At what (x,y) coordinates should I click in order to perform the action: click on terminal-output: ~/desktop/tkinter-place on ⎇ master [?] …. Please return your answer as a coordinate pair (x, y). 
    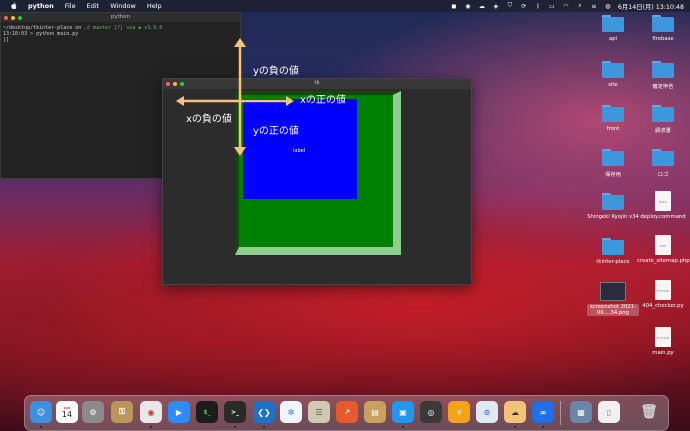
    Looking at the image, I should click on (120, 34).